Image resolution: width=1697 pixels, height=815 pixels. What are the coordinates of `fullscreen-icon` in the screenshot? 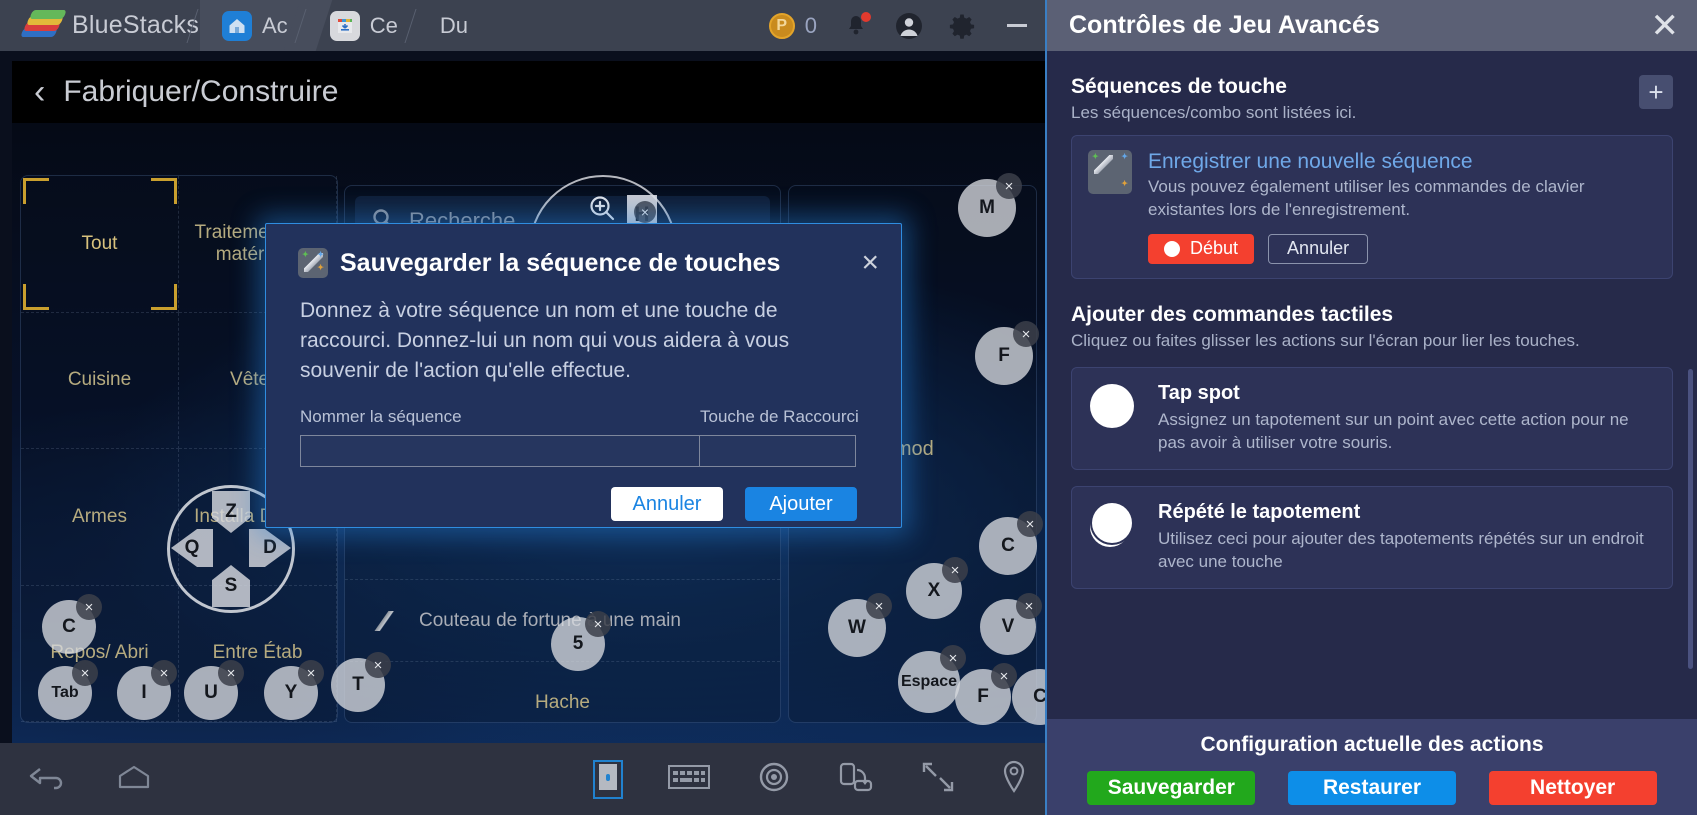 It's located at (938, 779).